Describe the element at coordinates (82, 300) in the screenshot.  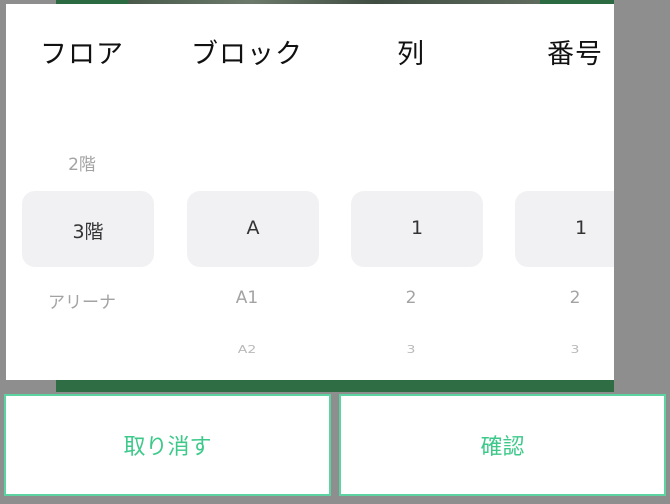
I see `picker-option-next: アリーナ` at that location.